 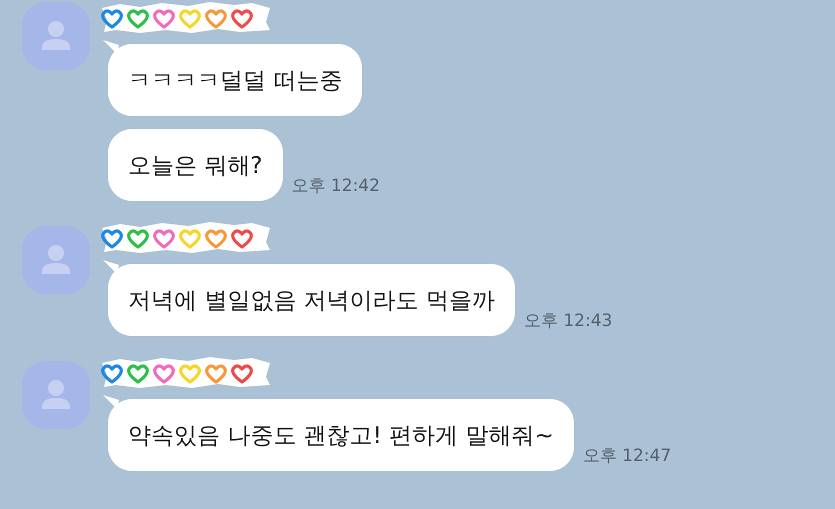 What do you see at coordinates (341, 435) in the screenshot?
I see `message-bubble: 약속있음 나중도 괜찮고! 편하게 말해줘~` at bounding box center [341, 435].